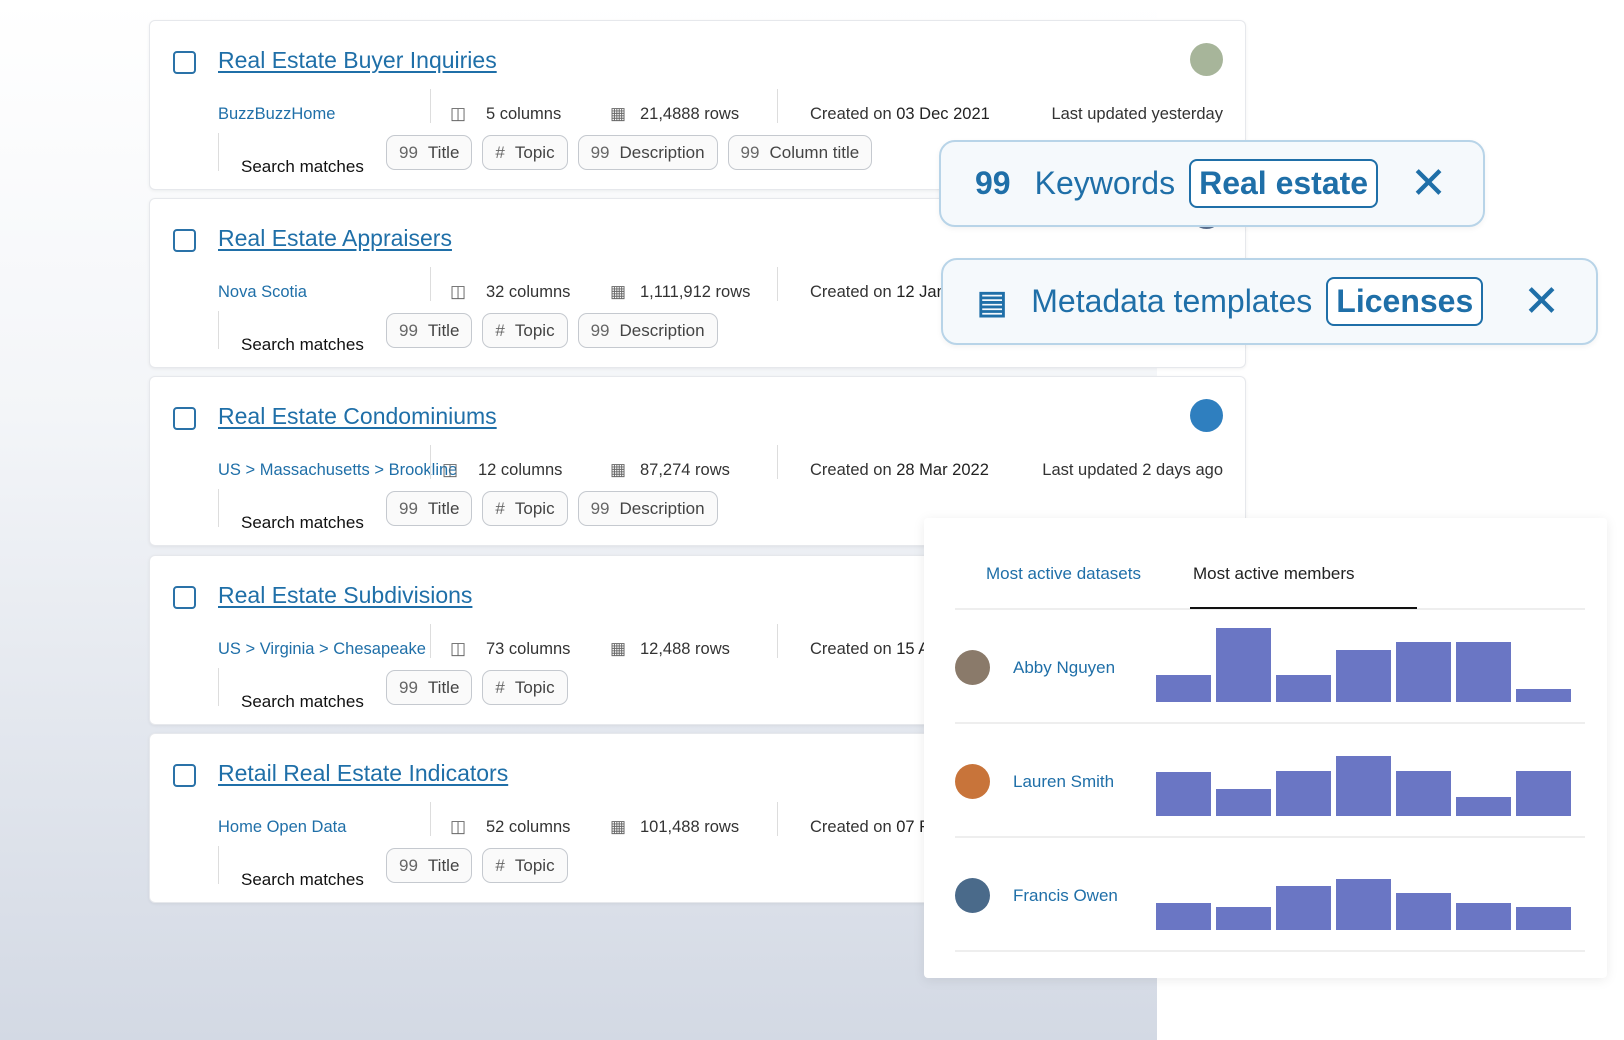 The image size is (1624, 1040). What do you see at coordinates (1105, 183) in the screenshot?
I see `filter-label: Keywords` at bounding box center [1105, 183].